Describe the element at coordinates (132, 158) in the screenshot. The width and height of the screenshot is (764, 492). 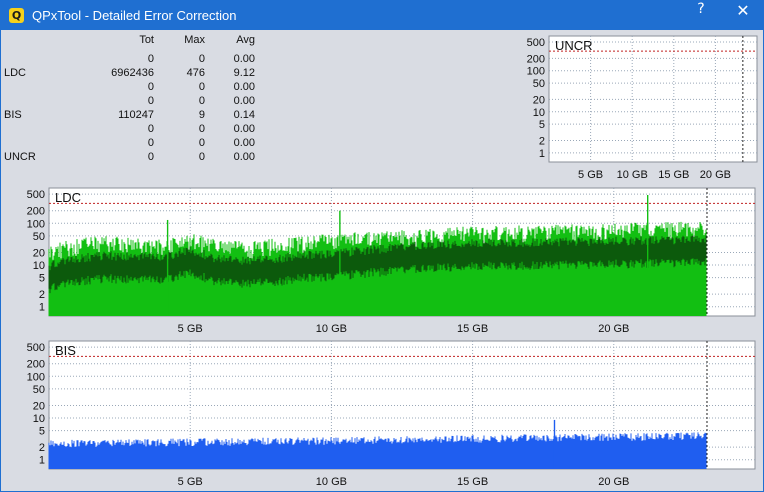
I see `stats-row: UNCR 0 0 0.00` at that location.